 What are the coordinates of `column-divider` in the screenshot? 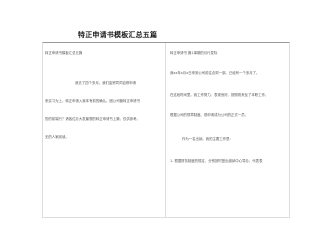 It's located at (165, 130).